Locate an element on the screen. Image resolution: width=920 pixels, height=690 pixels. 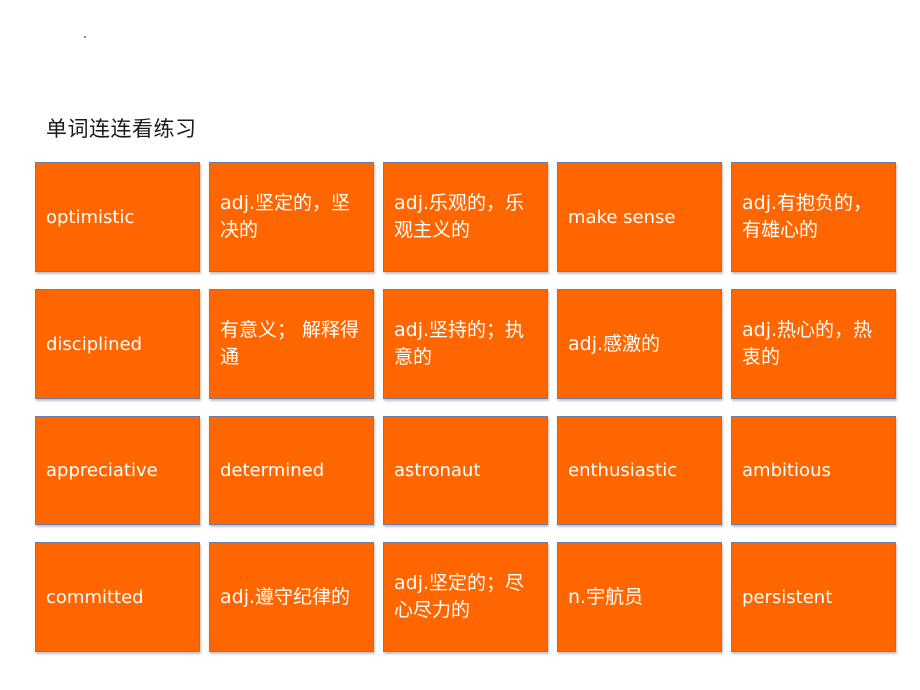
match-card: committed is located at coordinates (117, 597).